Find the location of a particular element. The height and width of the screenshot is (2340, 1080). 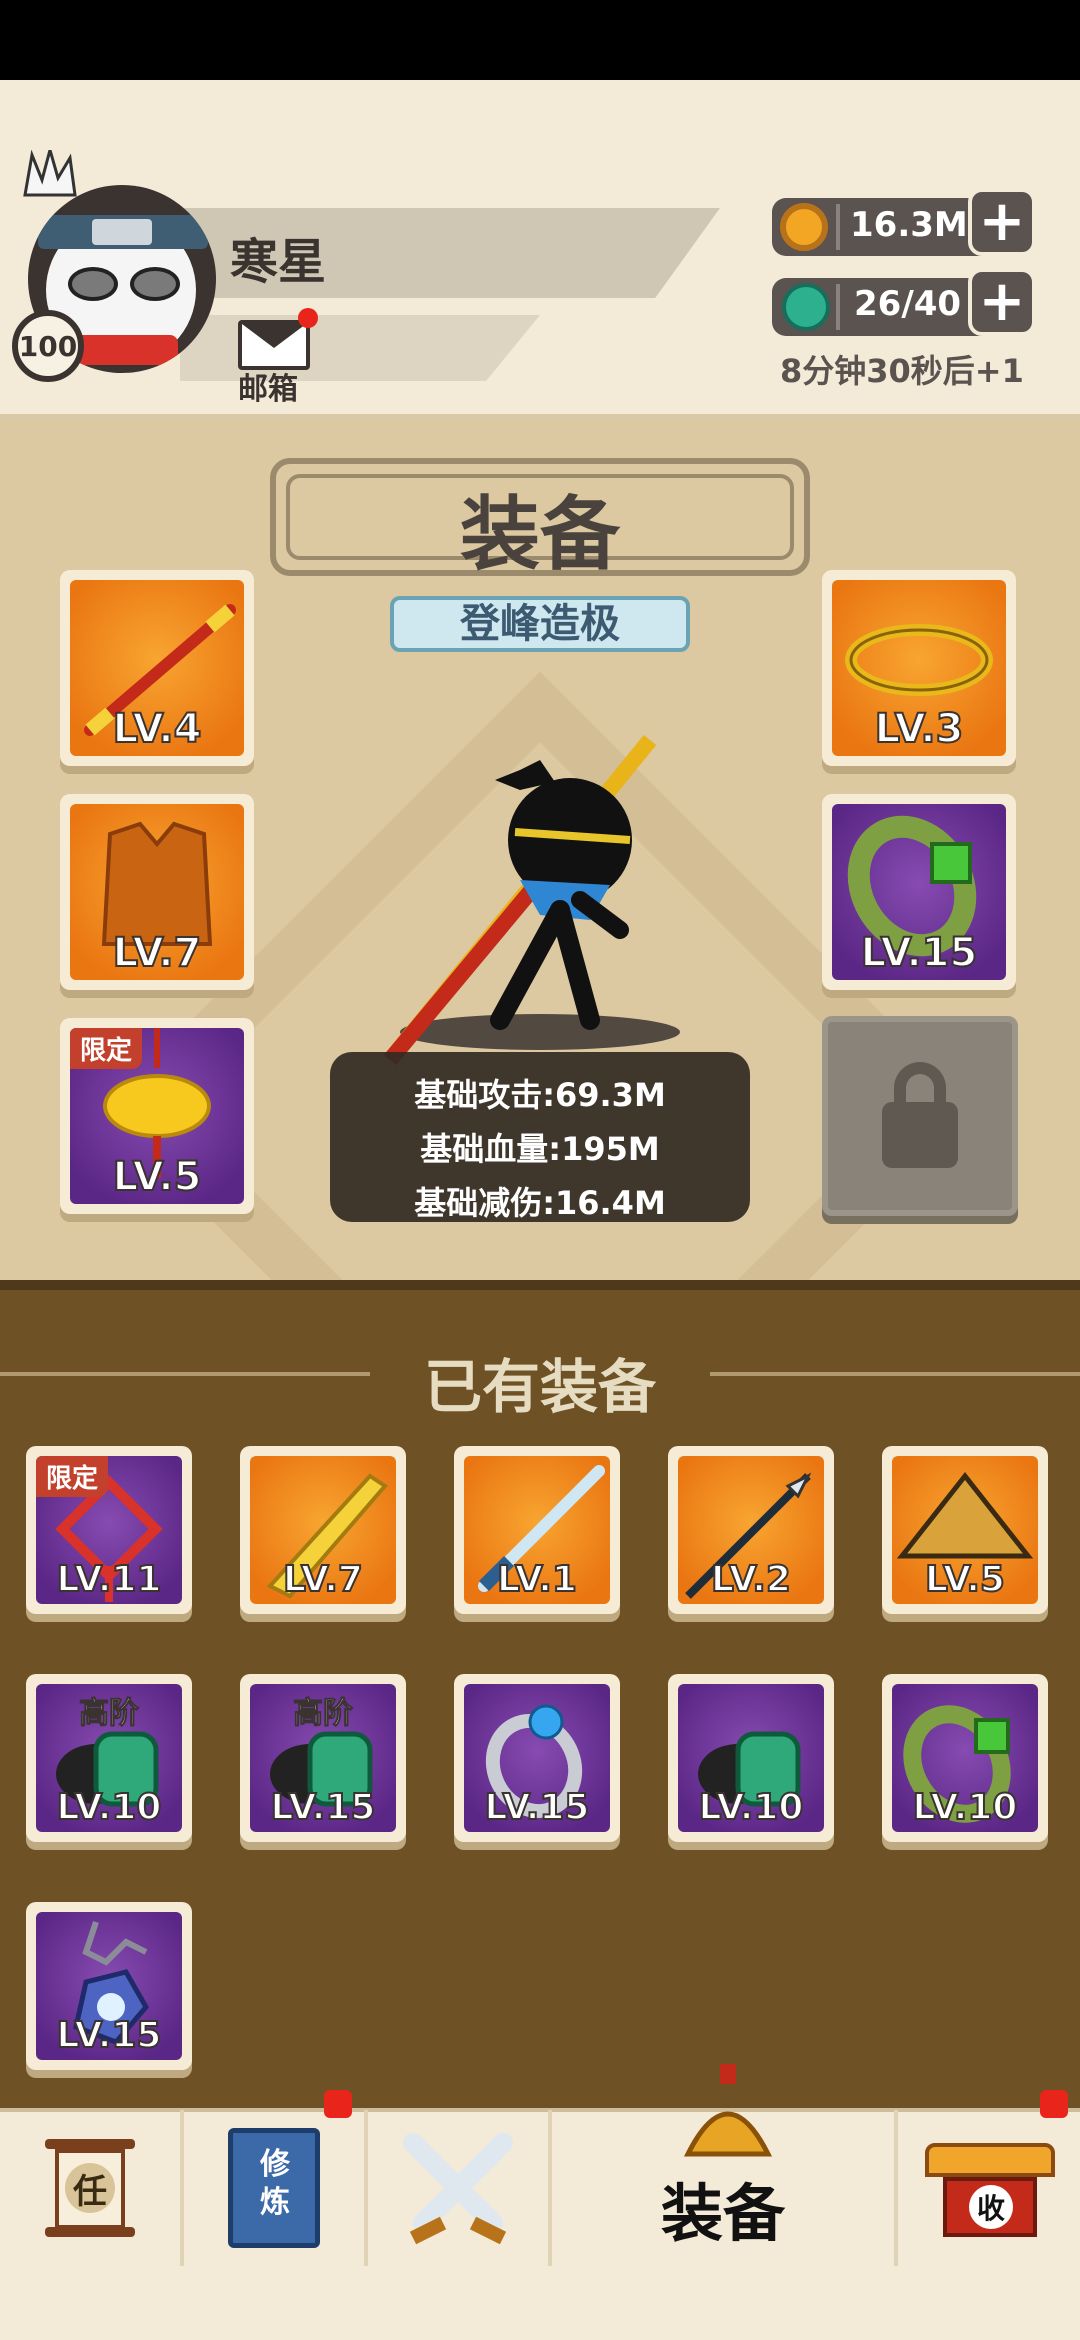

owned-title: 已有装备 is located at coordinates (539, 1387).